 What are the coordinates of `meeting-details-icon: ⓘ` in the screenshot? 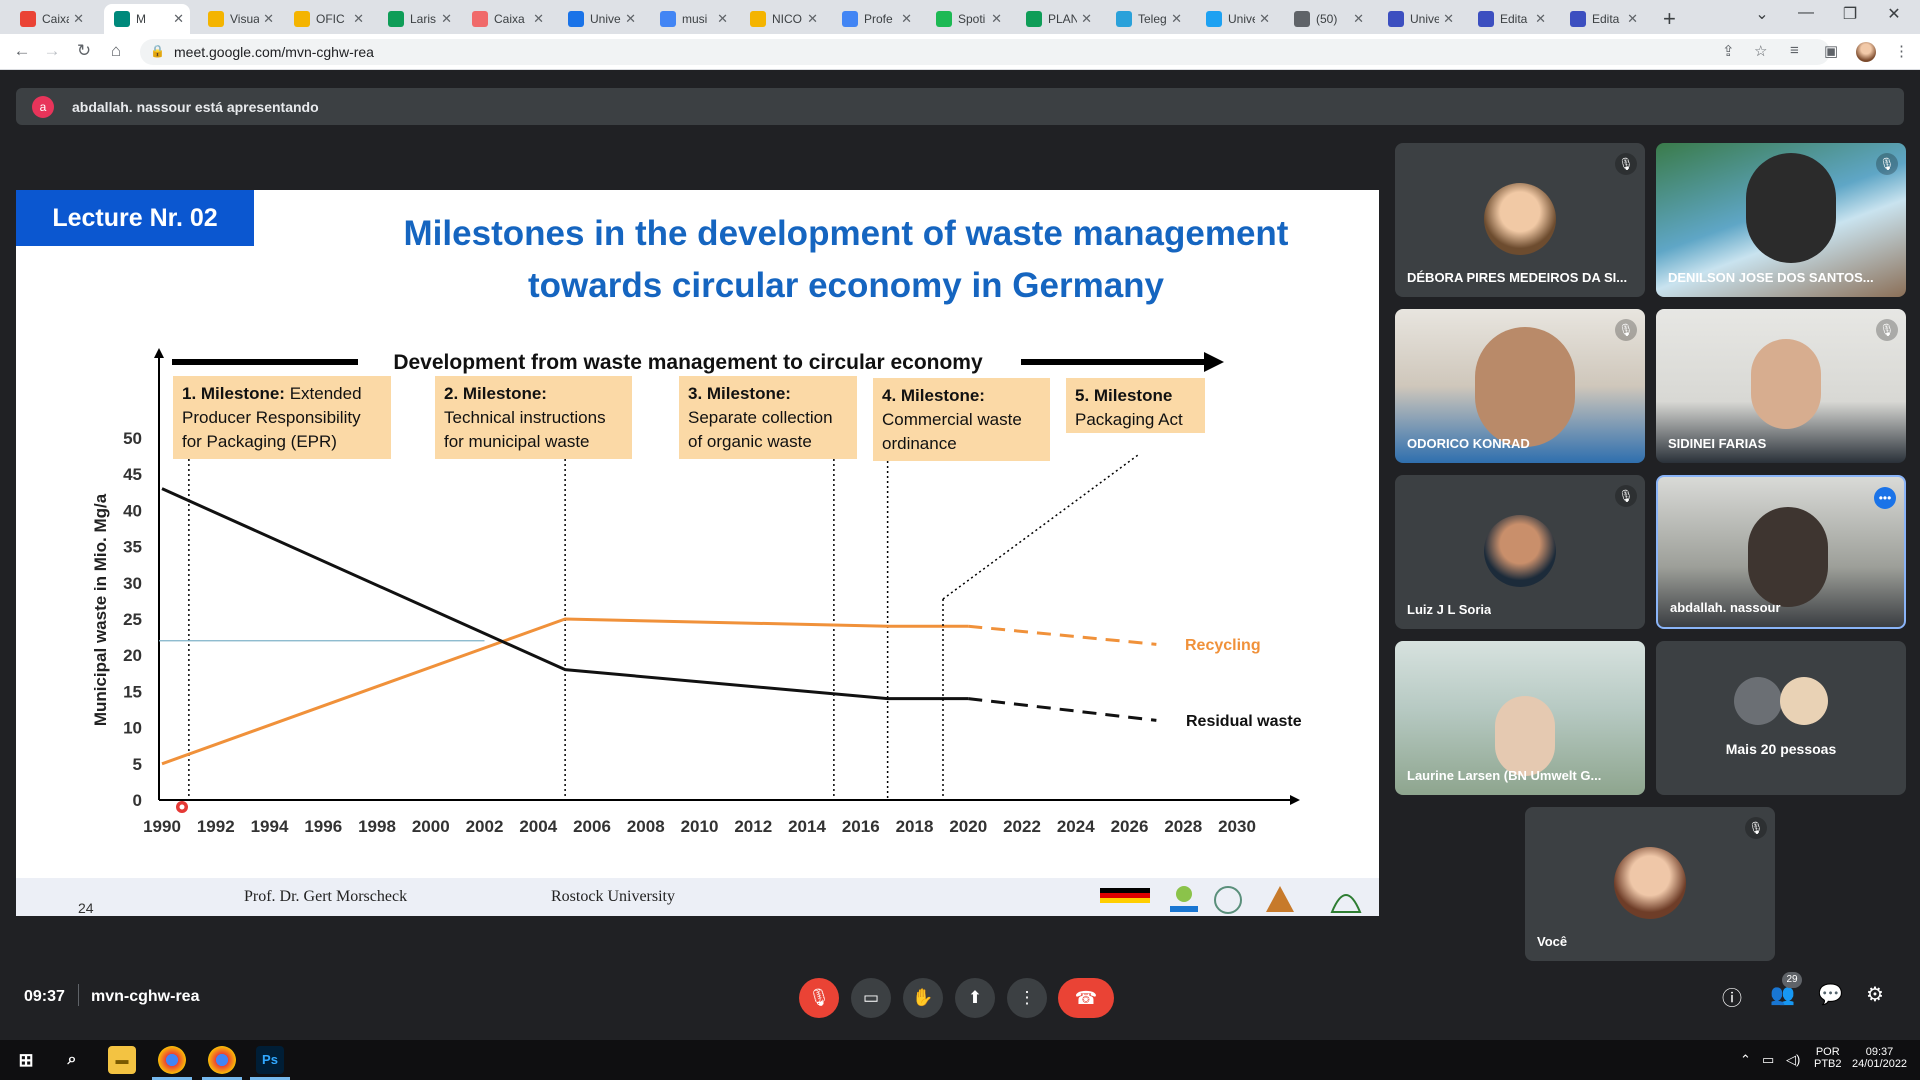 It's located at (1732, 996).